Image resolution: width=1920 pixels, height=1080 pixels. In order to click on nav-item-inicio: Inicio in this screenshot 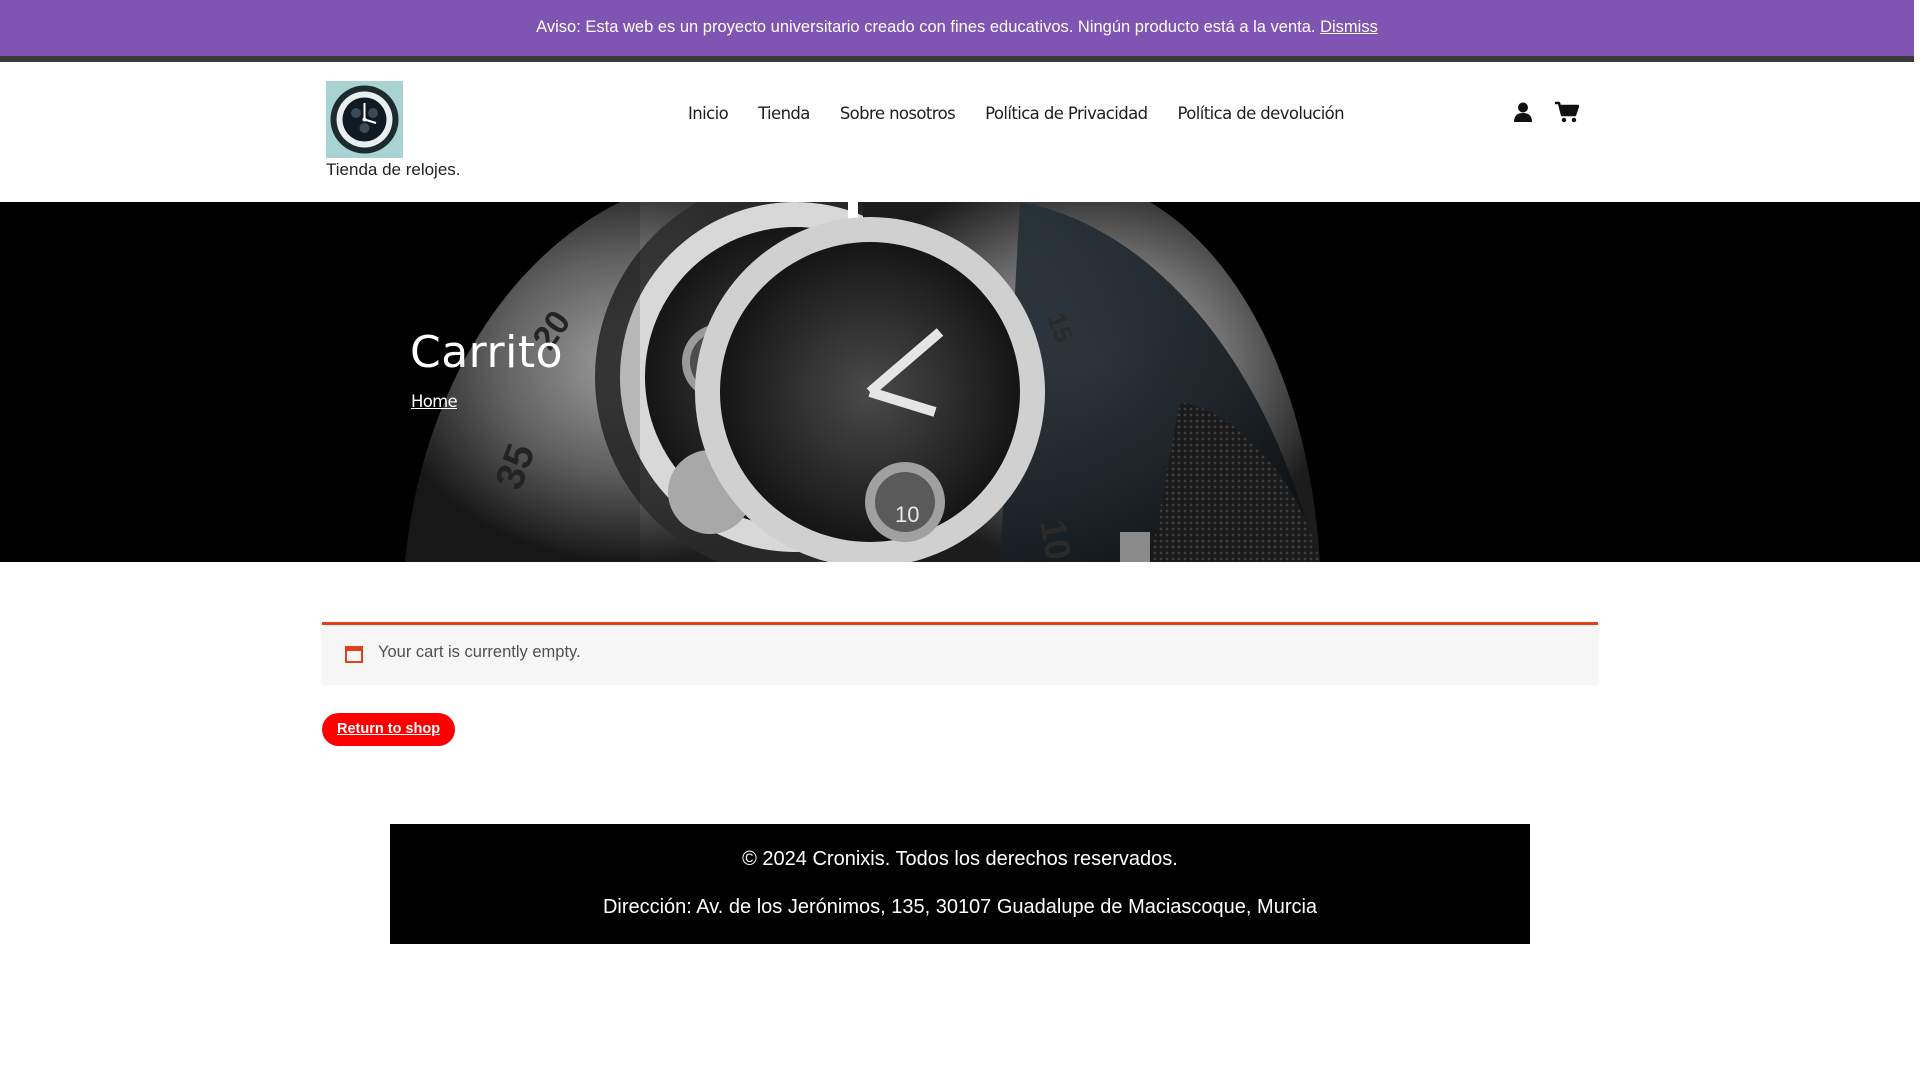, I will do `click(708, 113)`.